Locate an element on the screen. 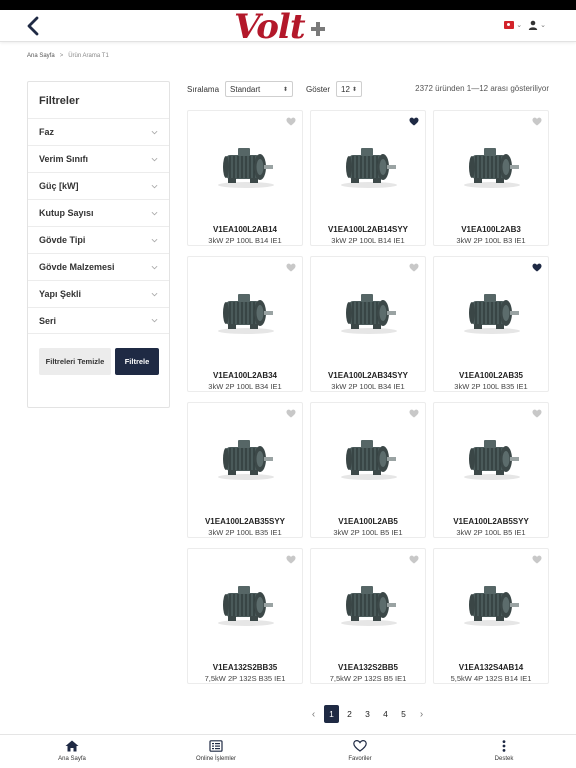  breadcrumb-home: Ana Sayfa is located at coordinates (41, 56).